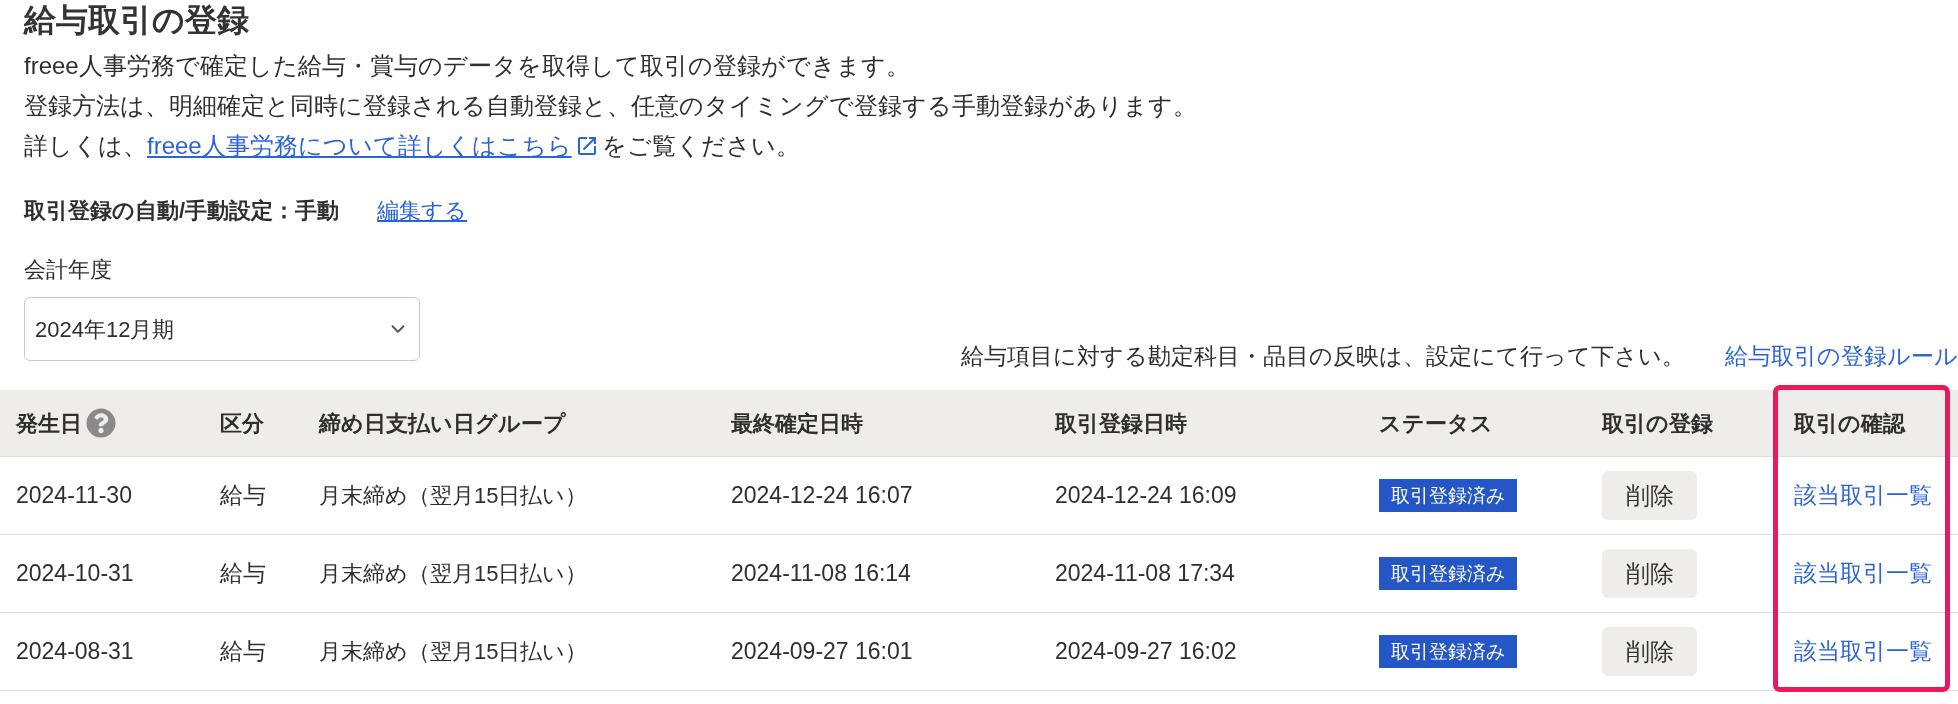 Image resolution: width=1958 pixels, height=704 pixels. I want to click on field-label: 会計年度, so click(68, 270).